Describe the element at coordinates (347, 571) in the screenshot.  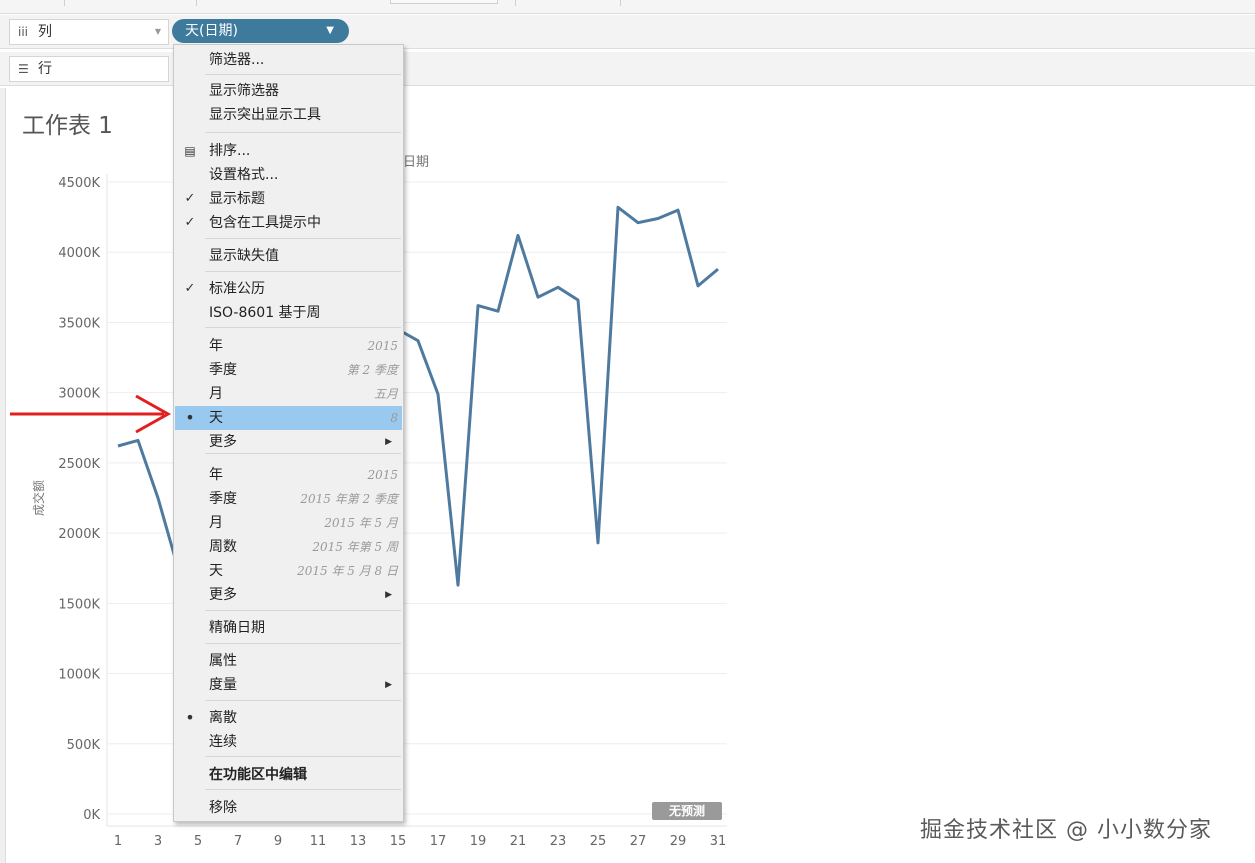
I see `menu-item-hint: 2015 年 5 月 8 日` at that location.